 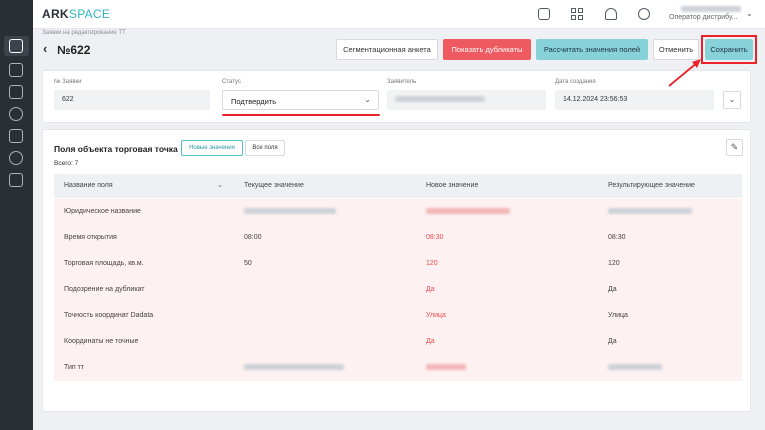 What do you see at coordinates (16, 46) in the screenshot?
I see `sidebar-requests-icon` at bounding box center [16, 46].